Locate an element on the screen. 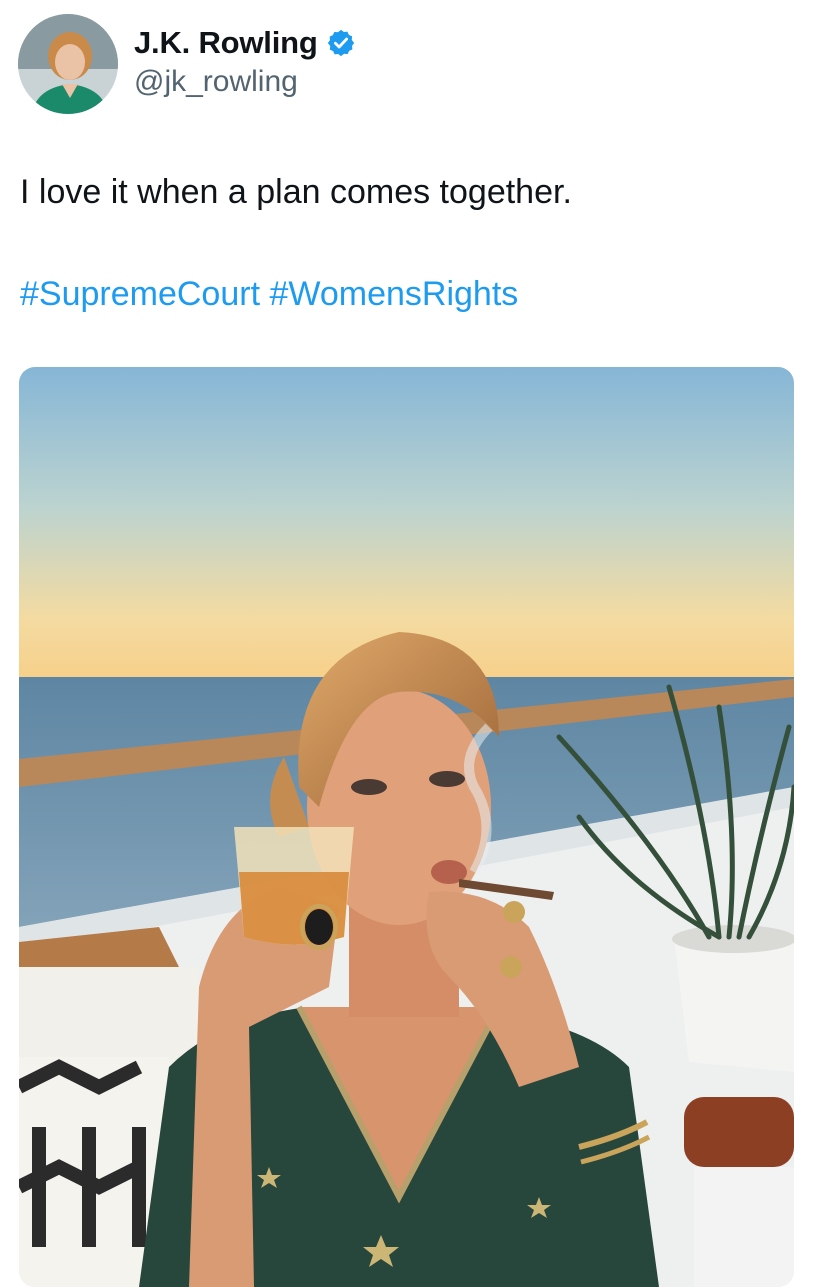  author-display-name: J.K. Rowling is located at coordinates (226, 43).